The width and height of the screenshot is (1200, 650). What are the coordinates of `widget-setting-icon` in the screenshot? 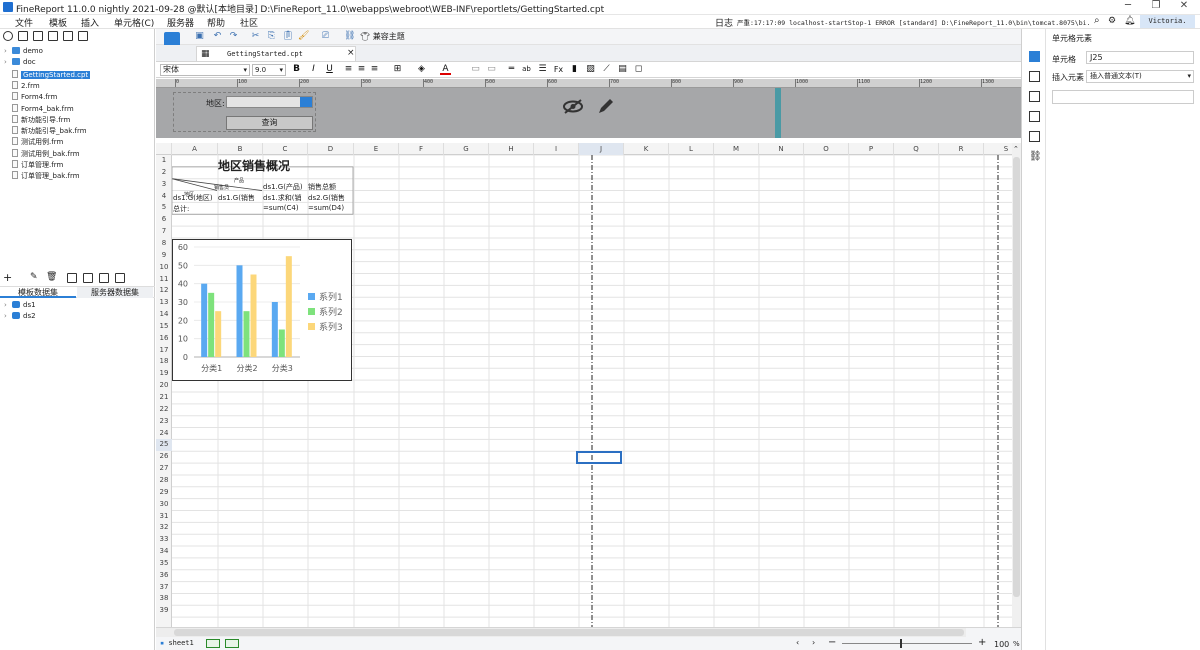 It's located at (1034, 116).